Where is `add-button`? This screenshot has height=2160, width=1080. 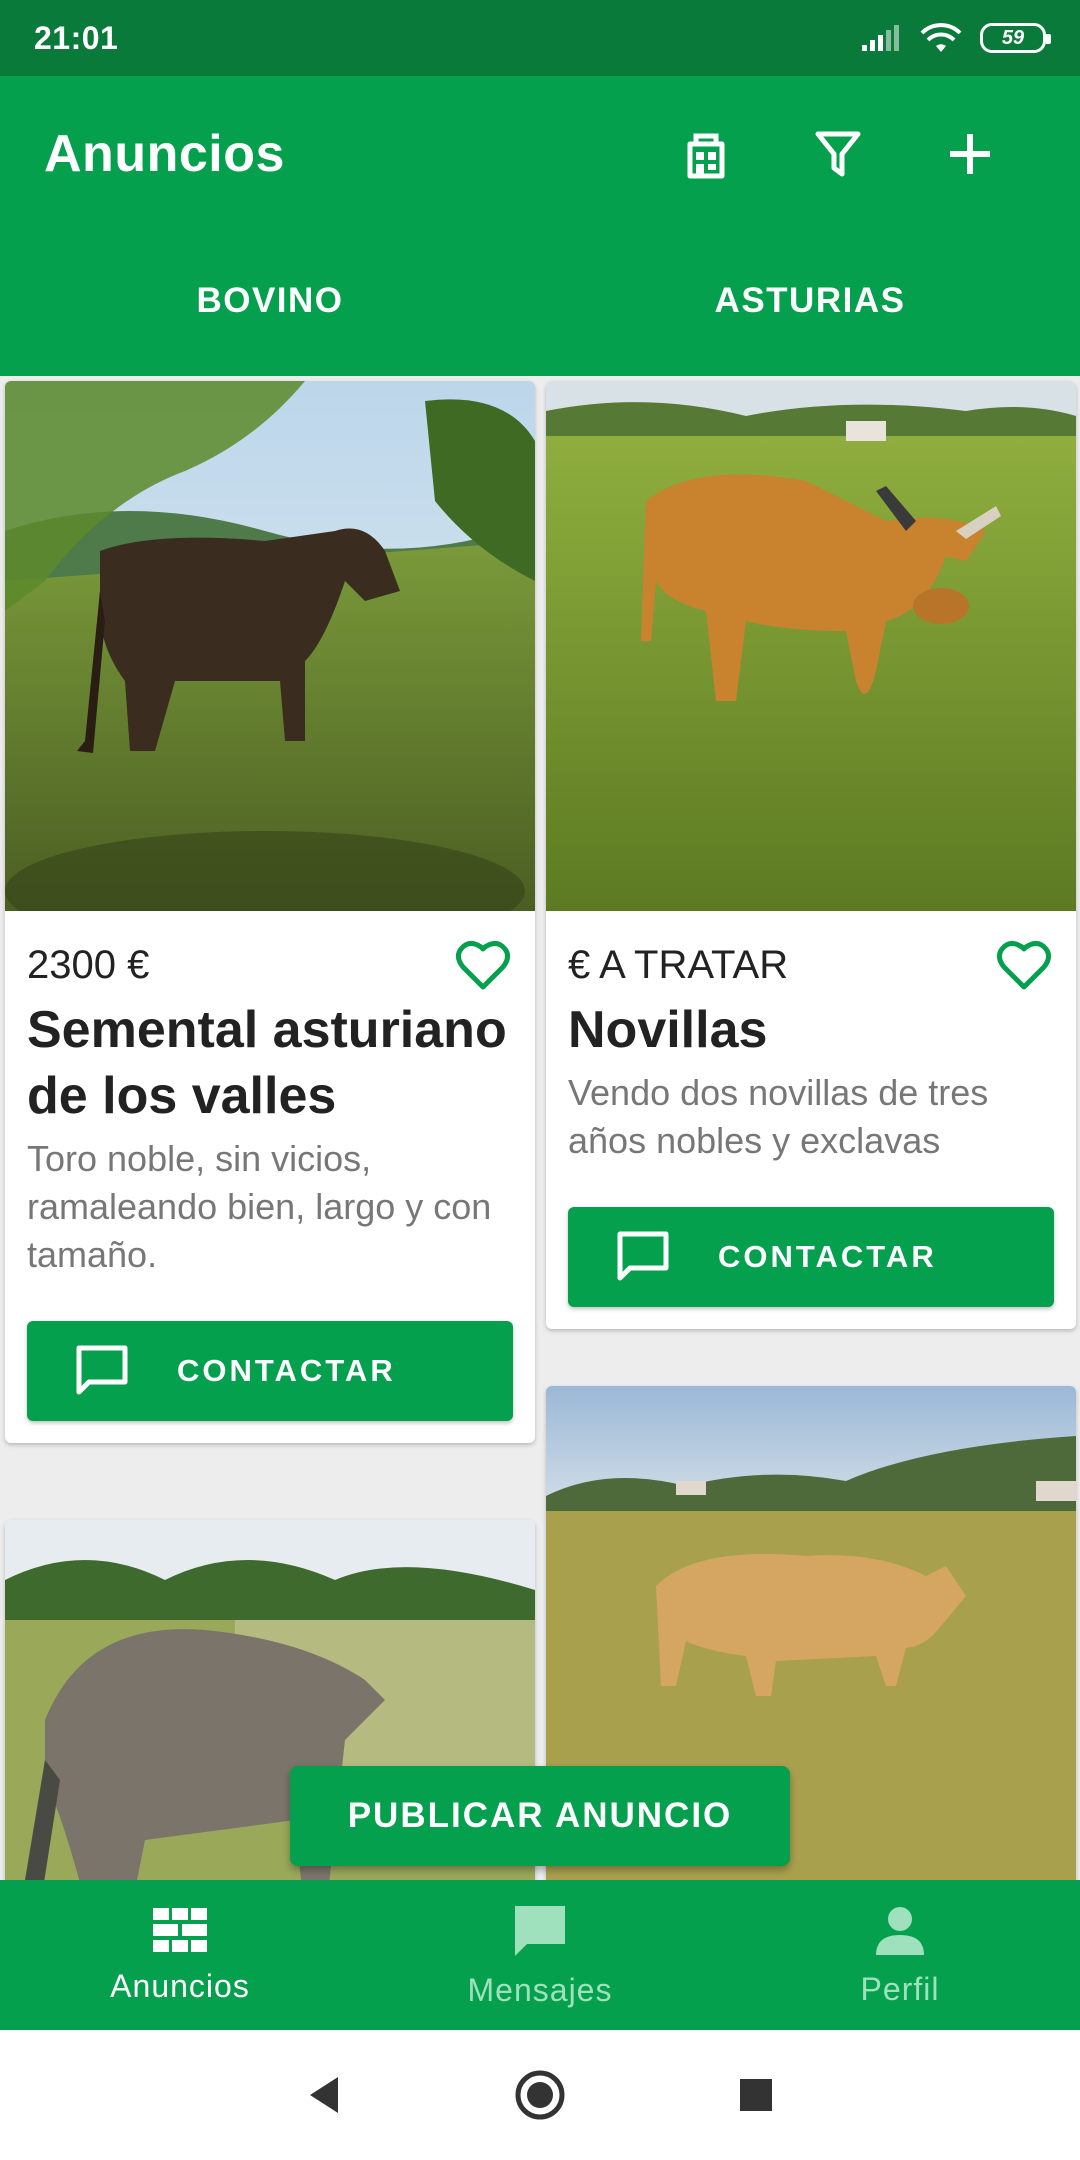 add-button is located at coordinates (970, 154).